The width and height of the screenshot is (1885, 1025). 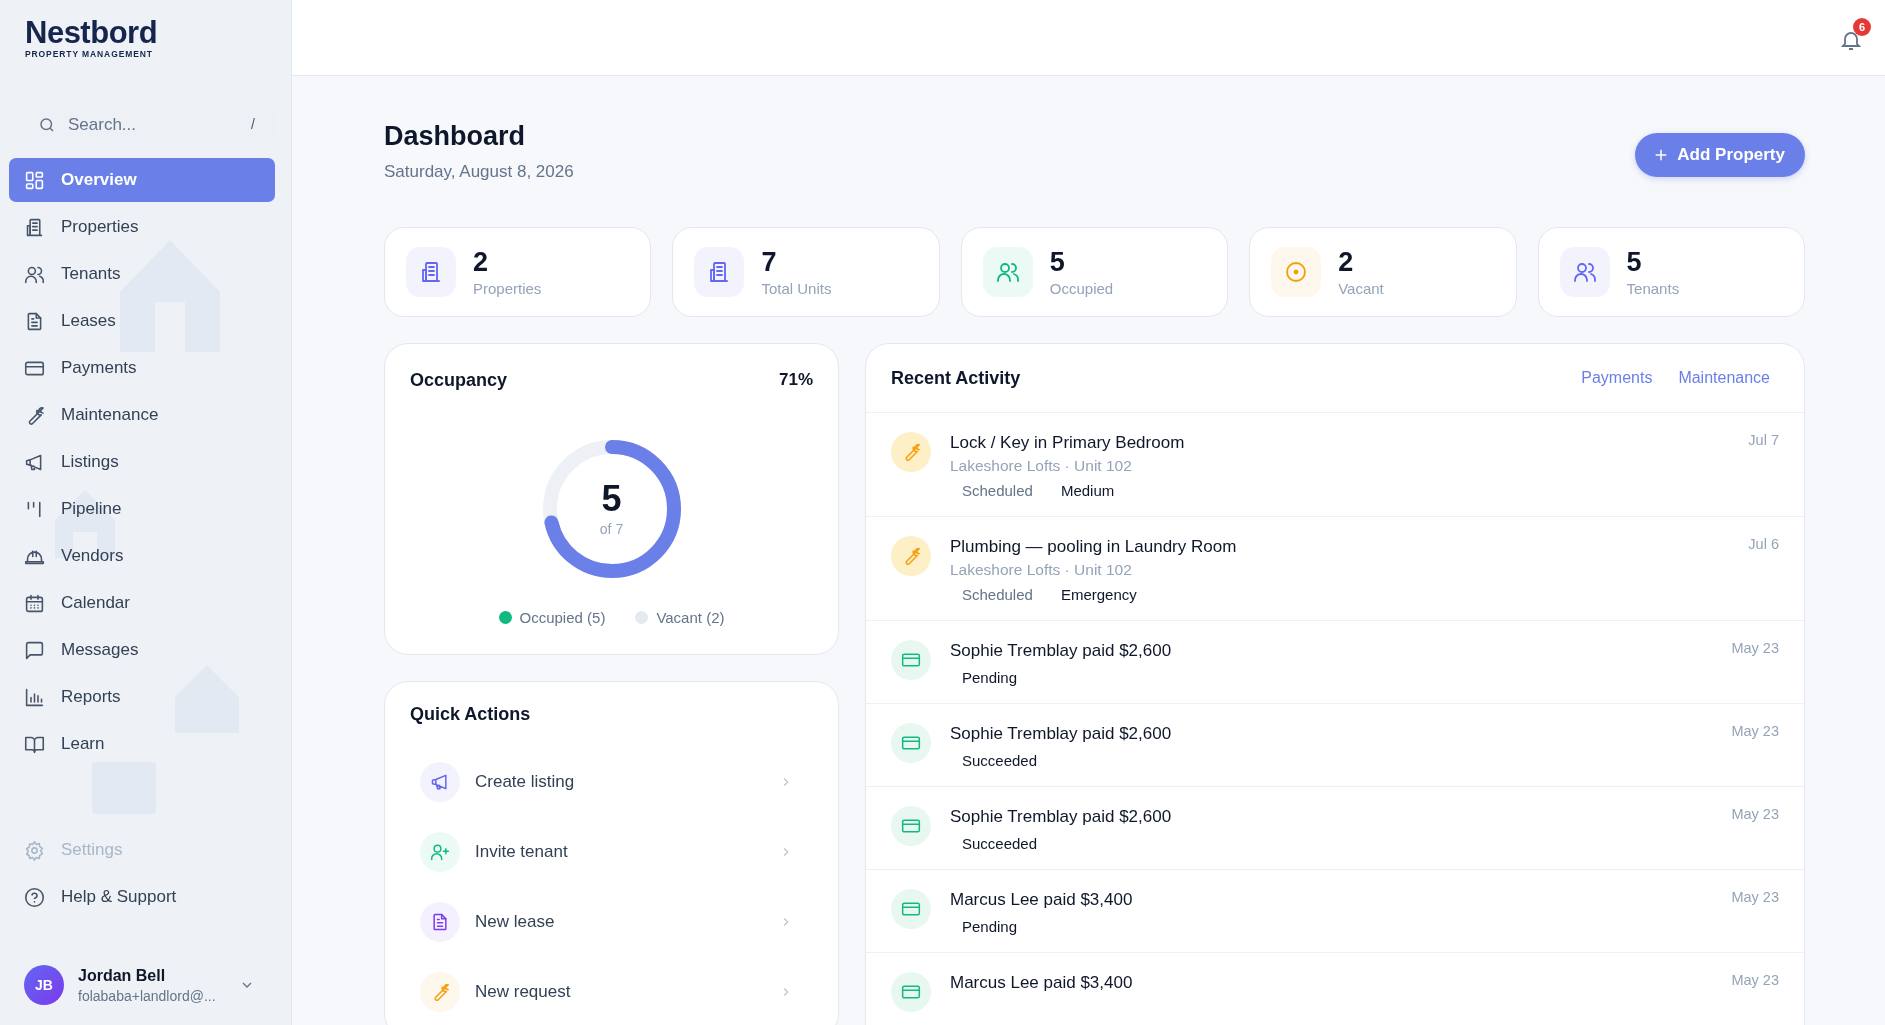 What do you see at coordinates (122, 975) in the screenshot?
I see `user-name: Jordan Bell` at bounding box center [122, 975].